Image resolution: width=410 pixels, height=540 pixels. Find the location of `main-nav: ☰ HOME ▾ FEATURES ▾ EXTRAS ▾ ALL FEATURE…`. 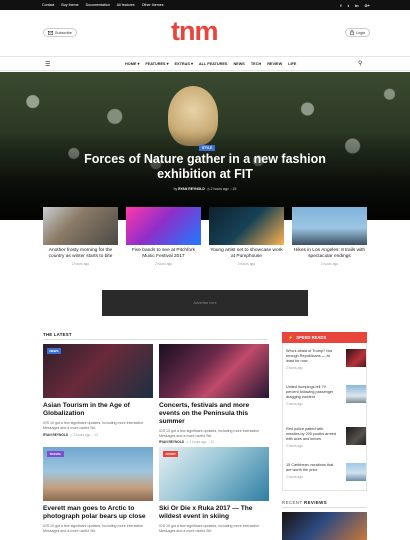

main-nav: ☰ HOME ▾ FEATURES ▾ EXTRAS ▾ ALL FEATURE… is located at coordinates (205, 63).